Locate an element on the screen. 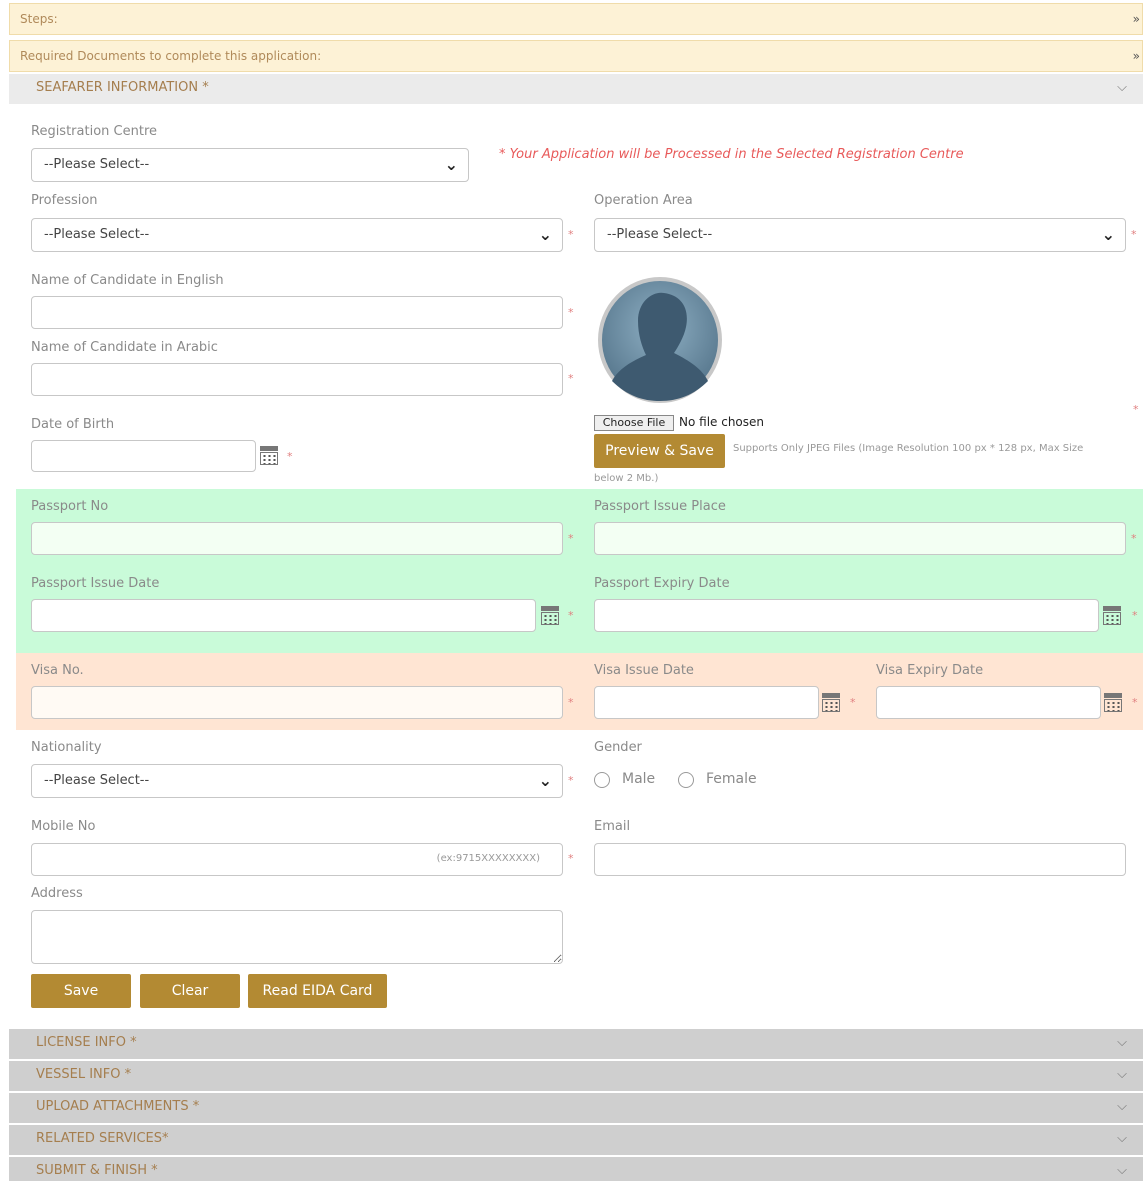 This screenshot has width=1143, height=1185. registration-centre-label: Registration Centre is located at coordinates (94, 131).